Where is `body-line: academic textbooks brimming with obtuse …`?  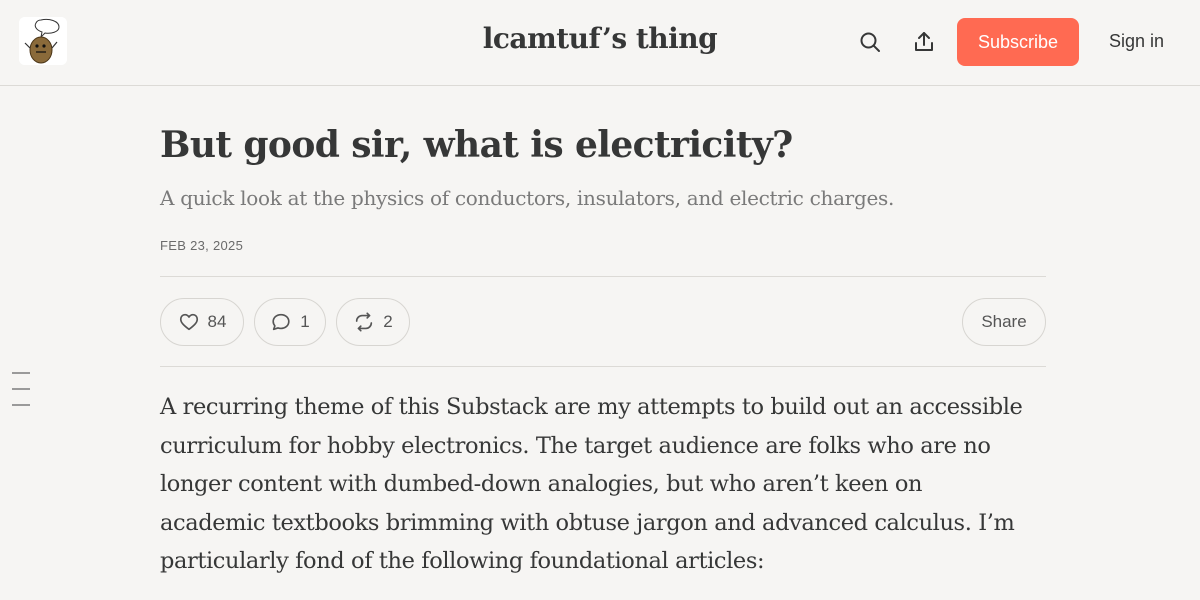
body-line: academic textbooks brimming with obtuse … is located at coordinates (587, 522).